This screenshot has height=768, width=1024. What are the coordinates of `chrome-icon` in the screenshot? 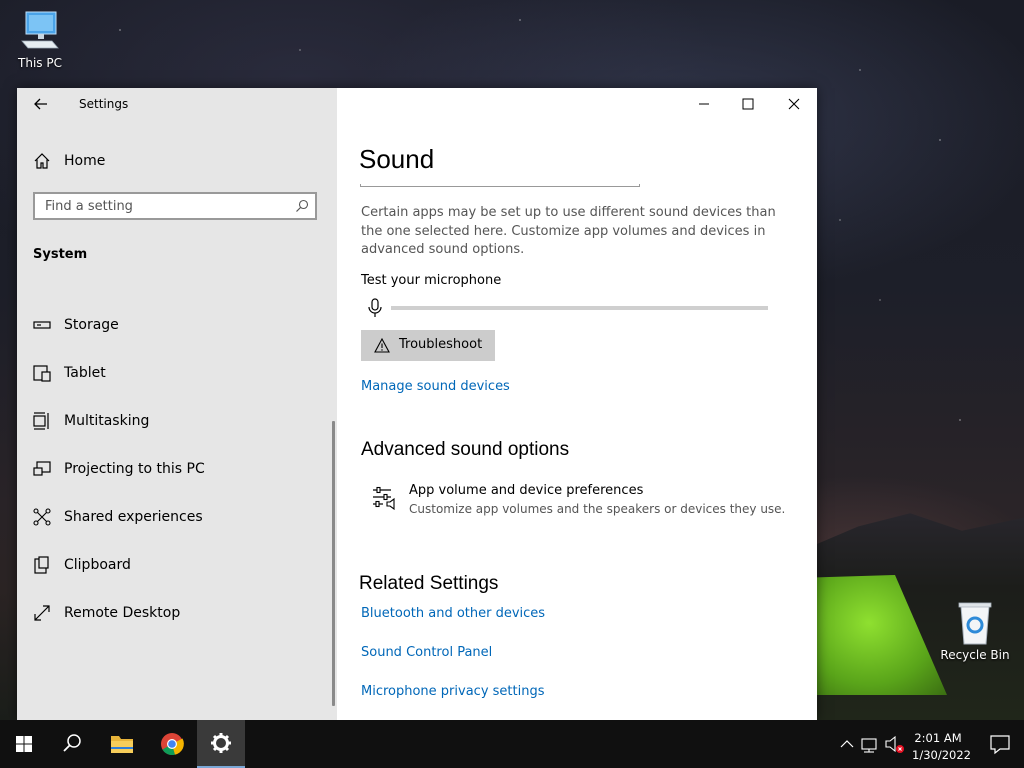 It's located at (172, 744).